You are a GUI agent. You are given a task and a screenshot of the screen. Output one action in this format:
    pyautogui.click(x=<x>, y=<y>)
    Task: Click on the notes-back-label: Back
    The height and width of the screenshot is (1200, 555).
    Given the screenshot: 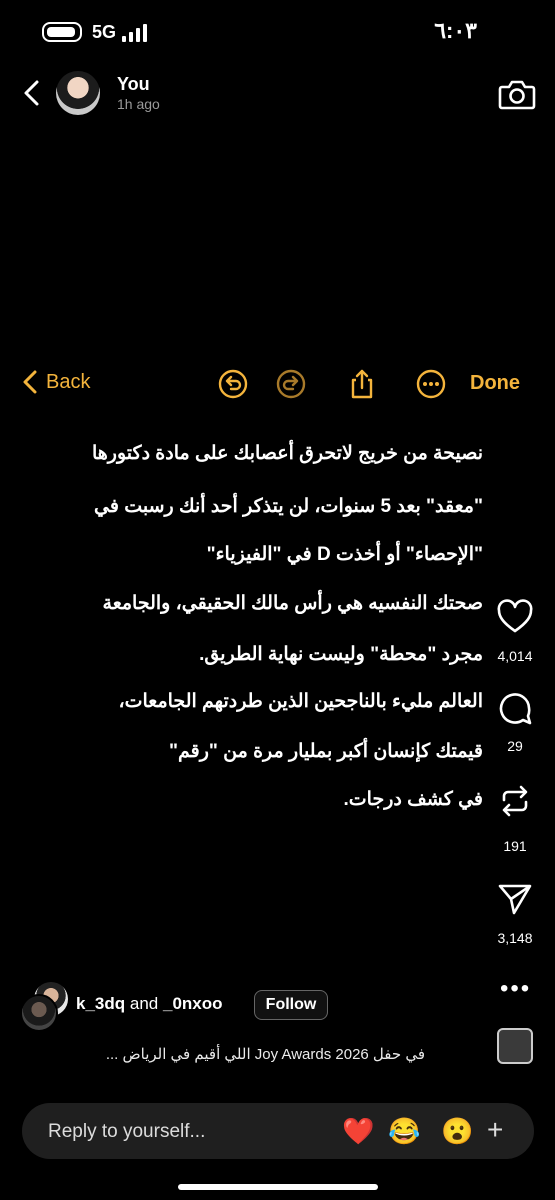 What is the action you would take?
    pyautogui.click(x=68, y=381)
    